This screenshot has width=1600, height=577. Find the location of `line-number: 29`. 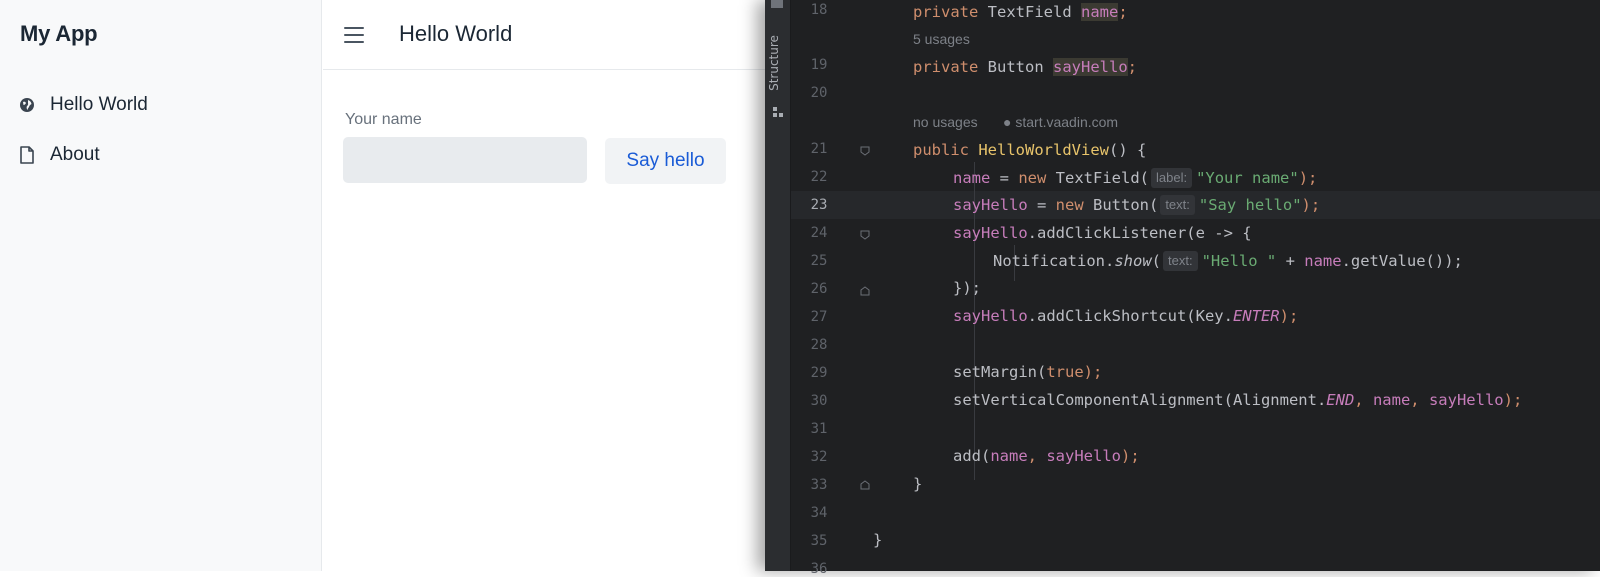

line-number: 29 is located at coordinates (819, 373).